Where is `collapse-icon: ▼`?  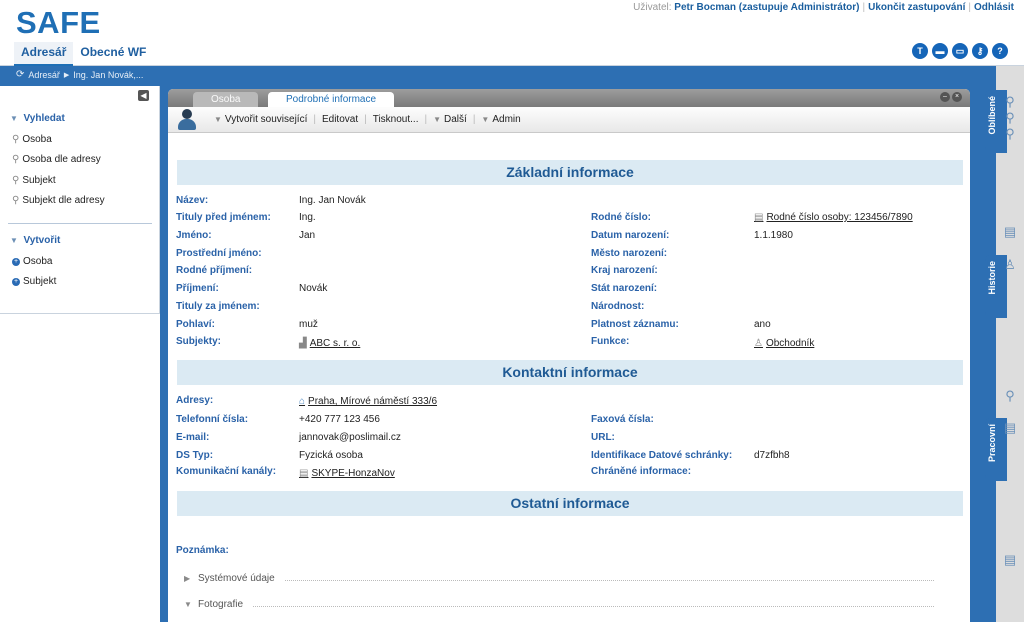
collapse-icon: ▼ is located at coordinates (188, 604).